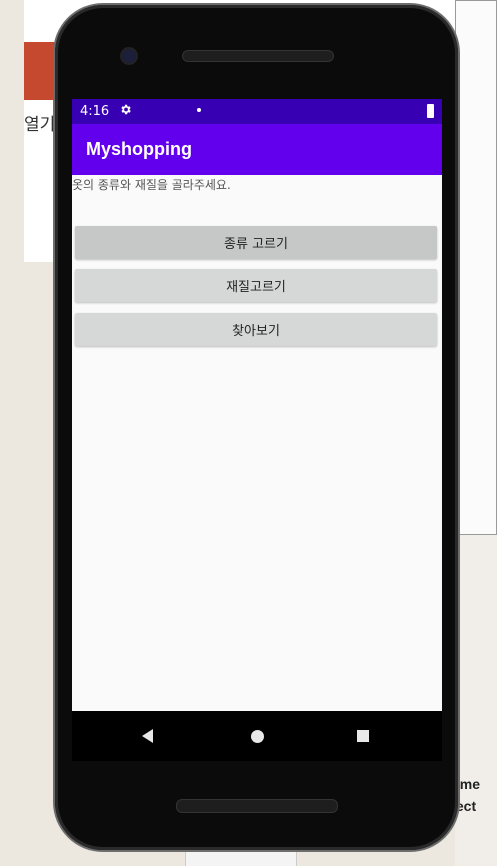 The height and width of the screenshot is (866, 497). Describe the element at coordinates (147, 736) in the screenshot. I see `back-icon` at that location.